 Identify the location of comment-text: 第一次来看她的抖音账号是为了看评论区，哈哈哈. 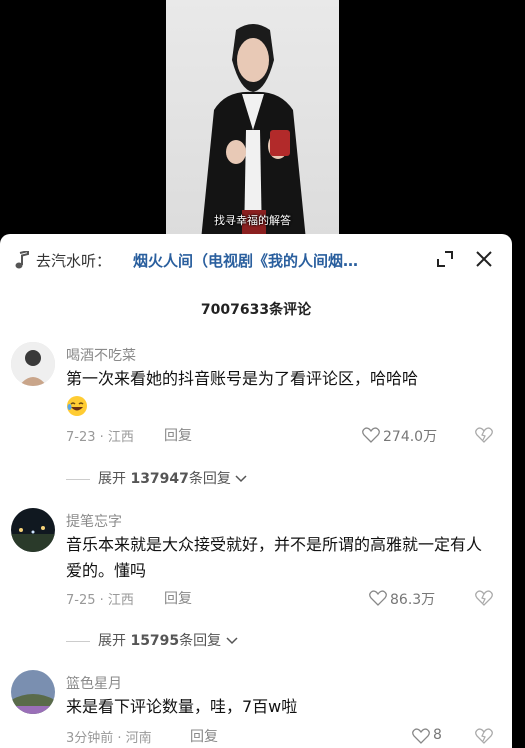
(276, 392).